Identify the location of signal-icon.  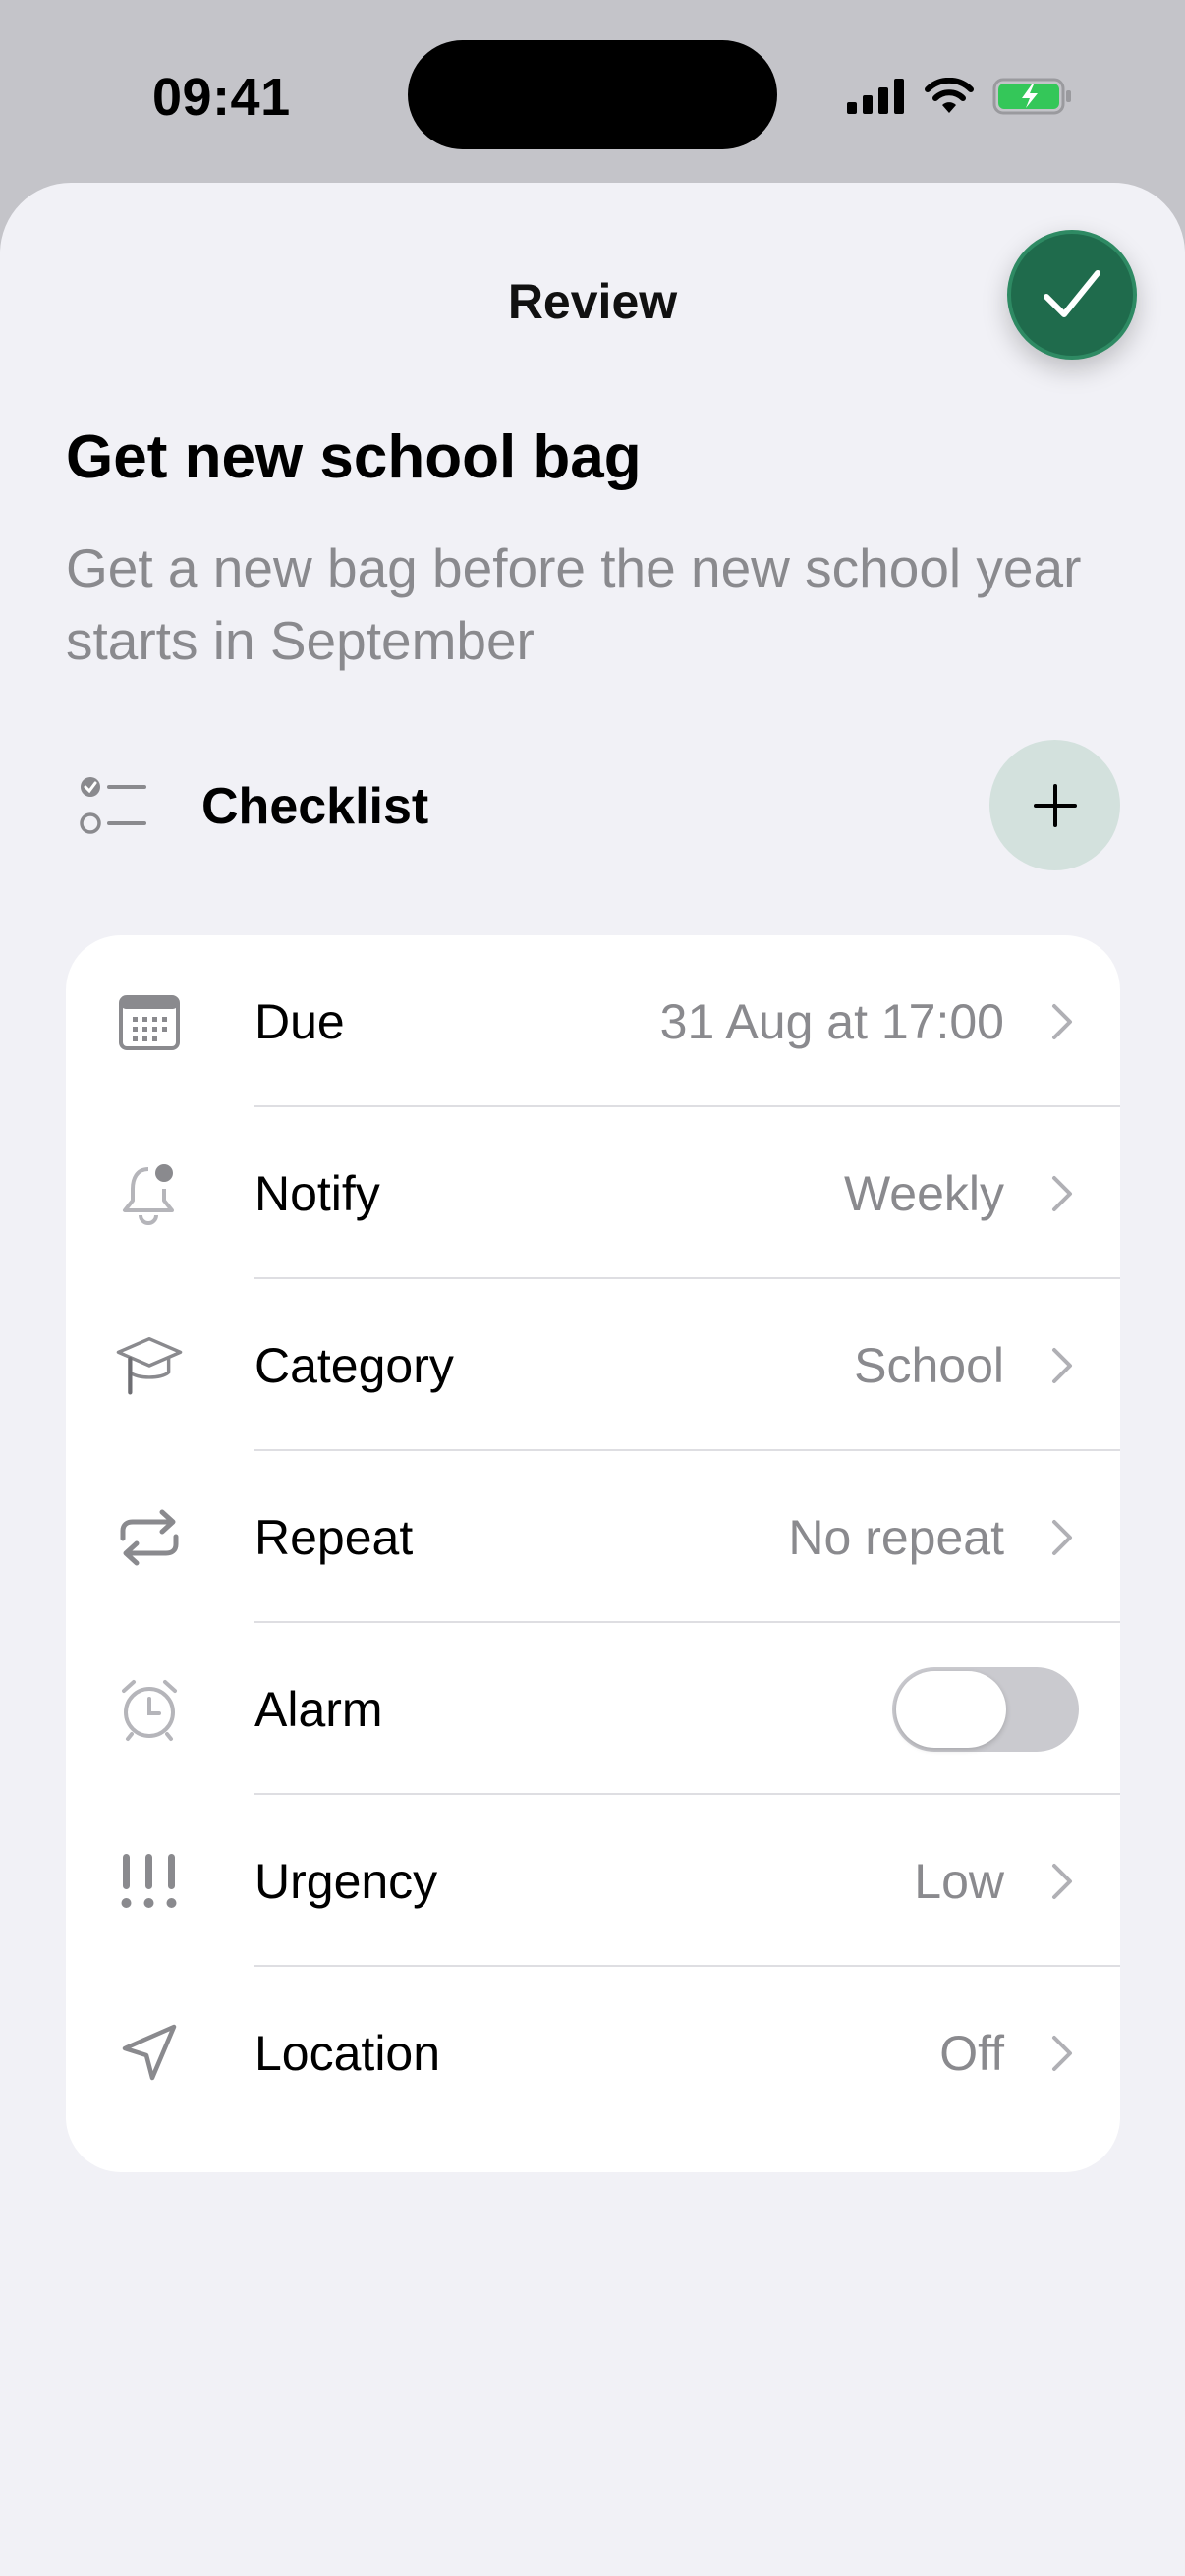
(876, 96).